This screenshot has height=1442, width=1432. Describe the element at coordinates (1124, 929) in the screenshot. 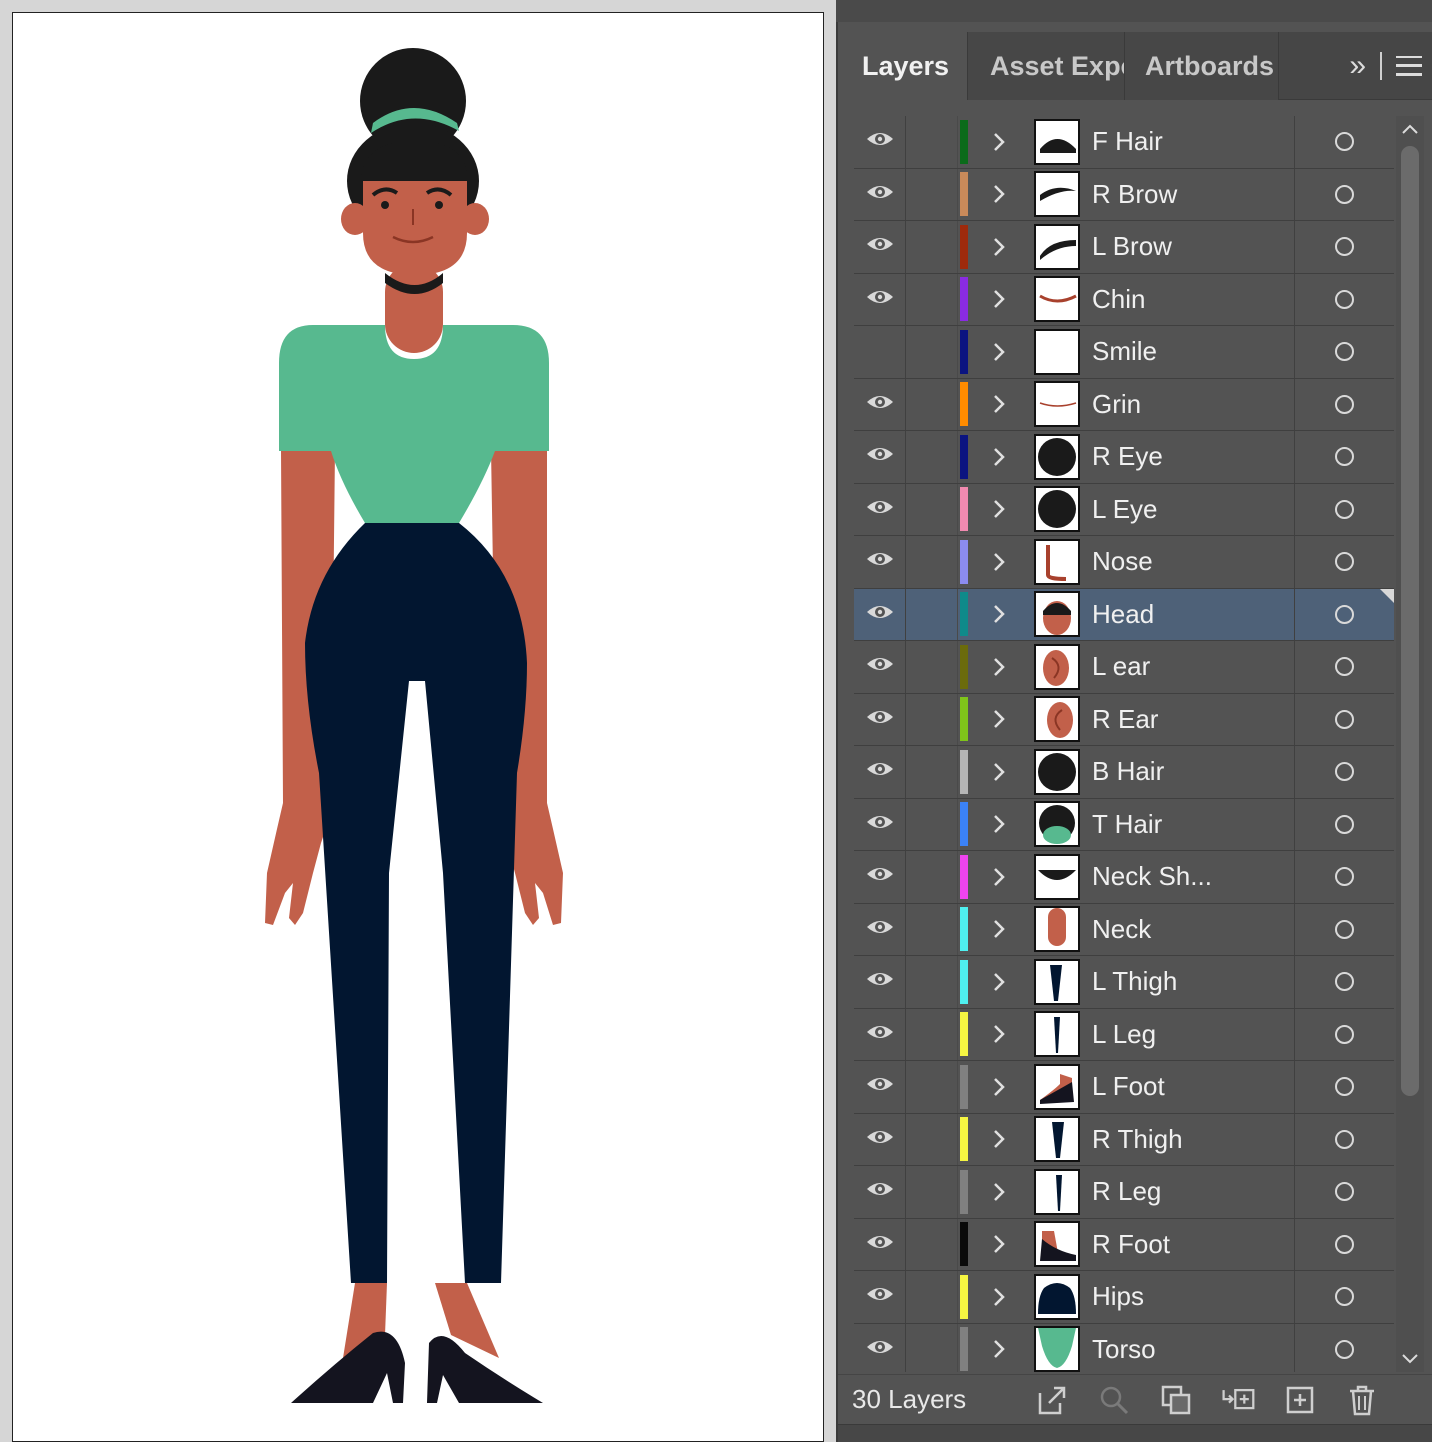

I see `layer-row: Neck` at that location.